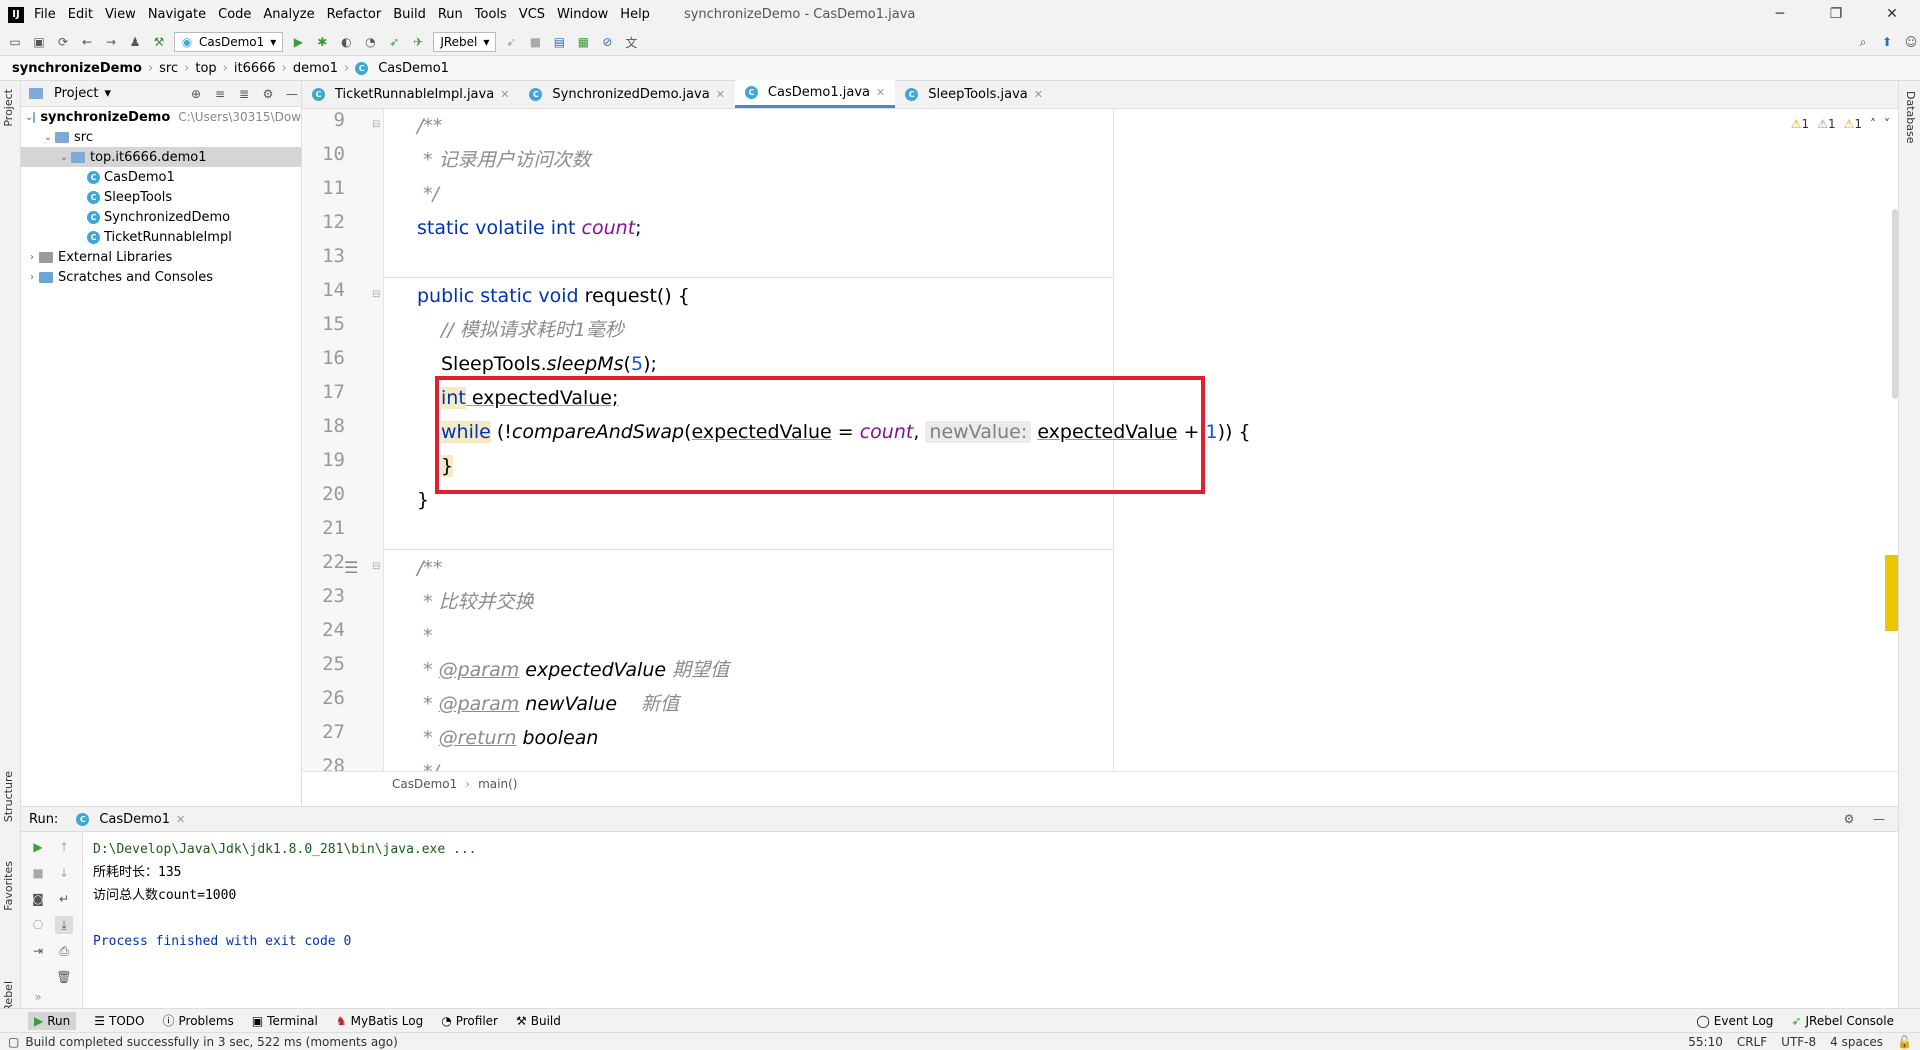 The height and width of the screenshot is (1050, 1920). What do you see at coordinates (298, 42) in the screenshot?
I see `run-icon: ▶` at bounding box center [298, 42].